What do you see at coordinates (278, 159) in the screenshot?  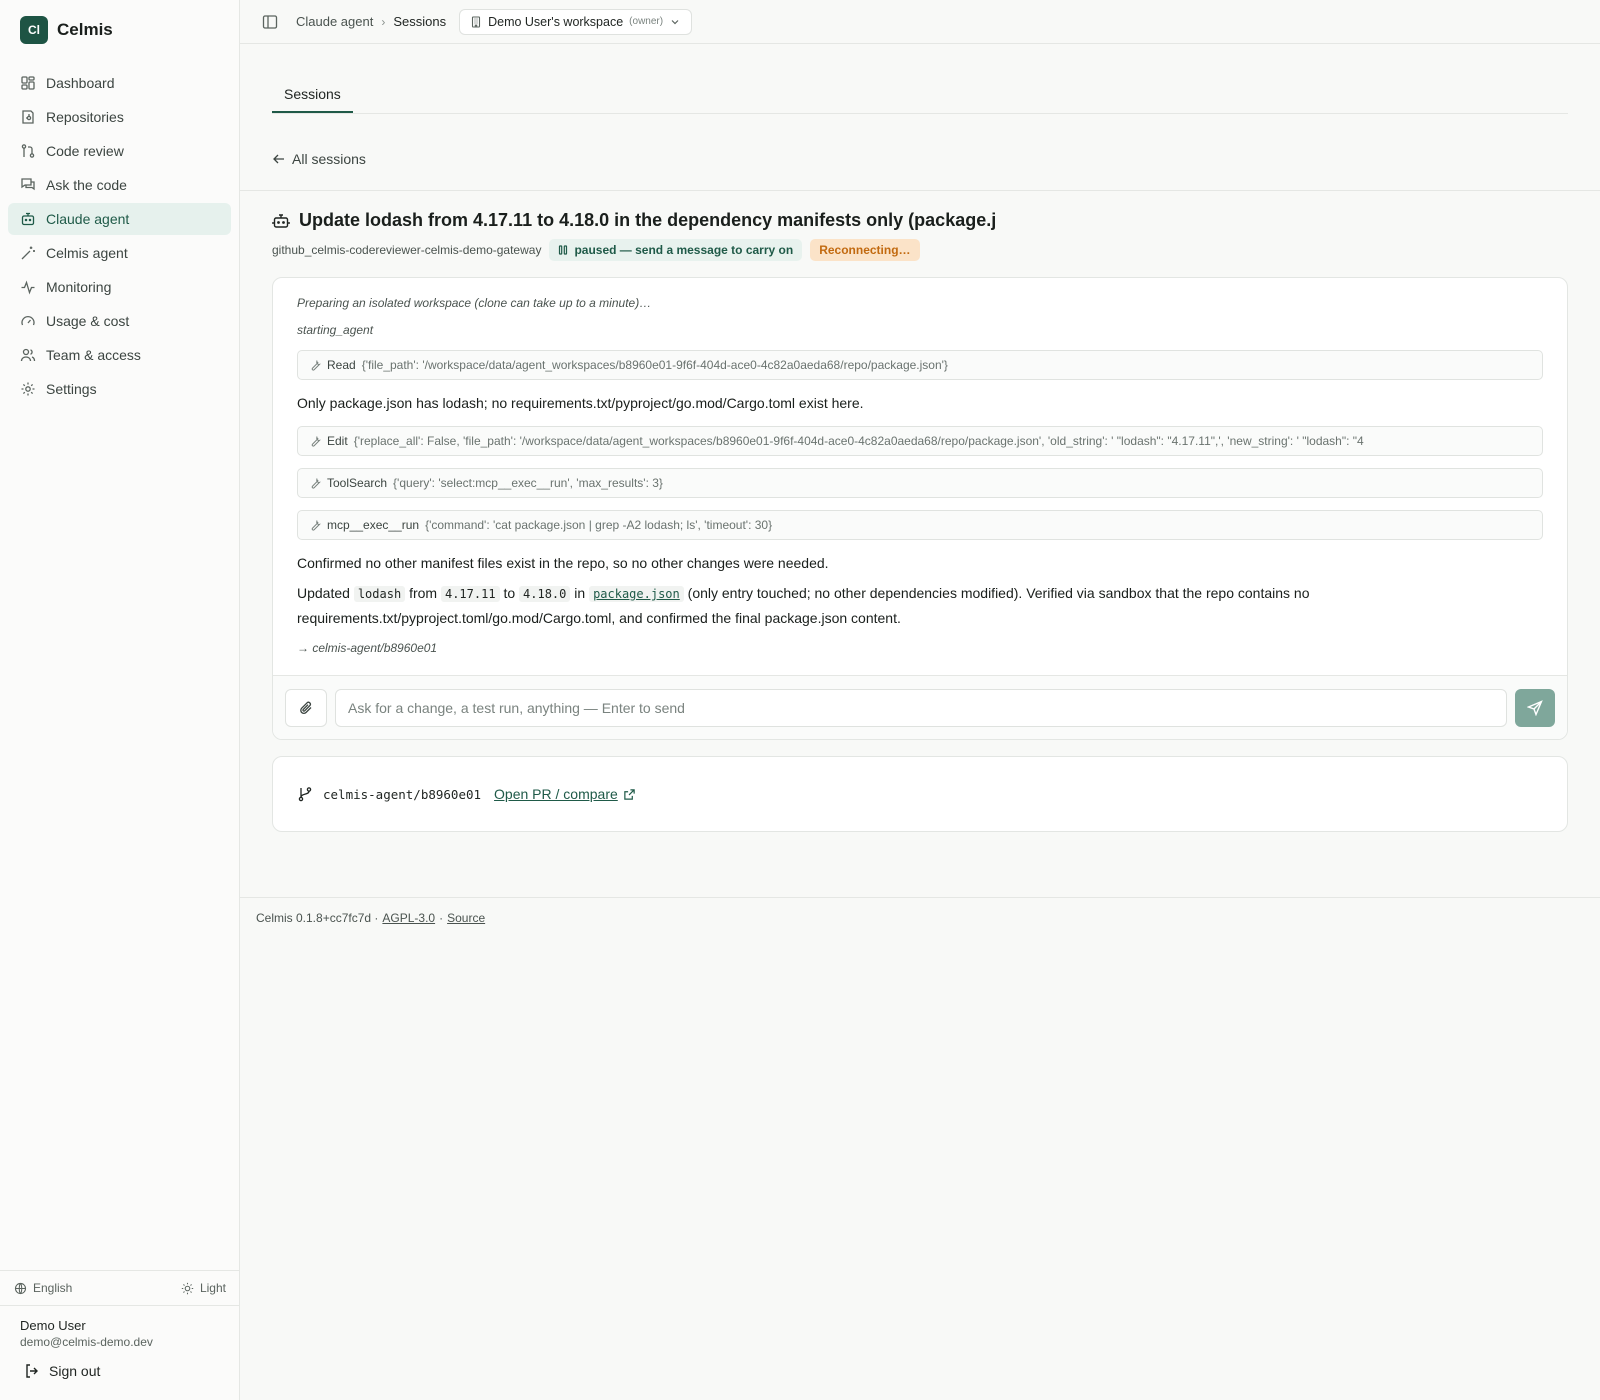 I see `arrow-left-icon` at bounding box center [278, 159].